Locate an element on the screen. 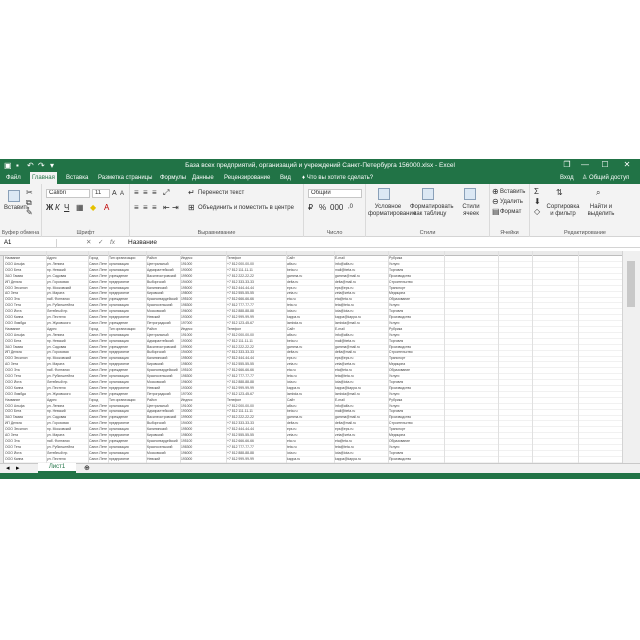 The height and width of the screenshot is (640, 640). table-cell: 199000 is located at coordinates (203, 417).